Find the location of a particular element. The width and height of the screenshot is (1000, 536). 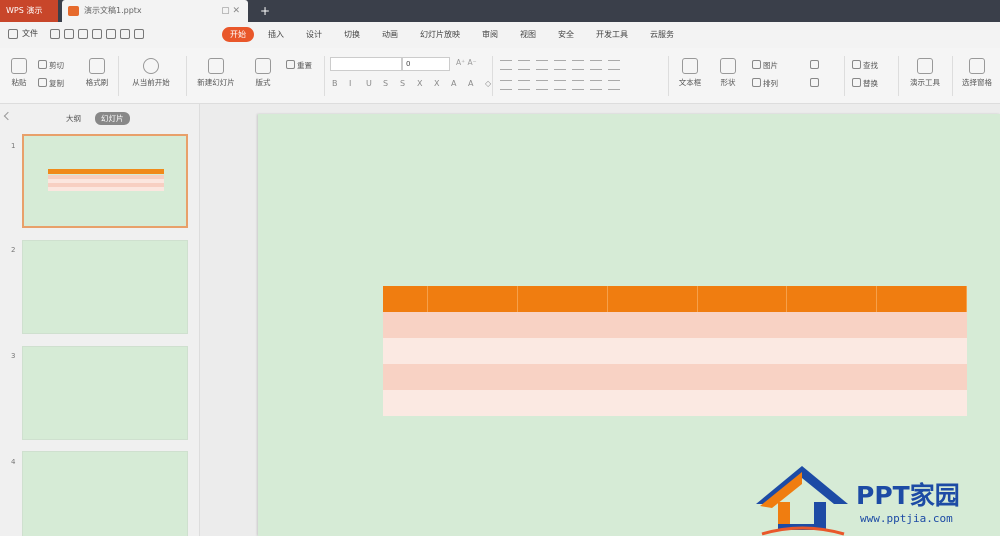

menu-icon is located at coordinates (13, 33).